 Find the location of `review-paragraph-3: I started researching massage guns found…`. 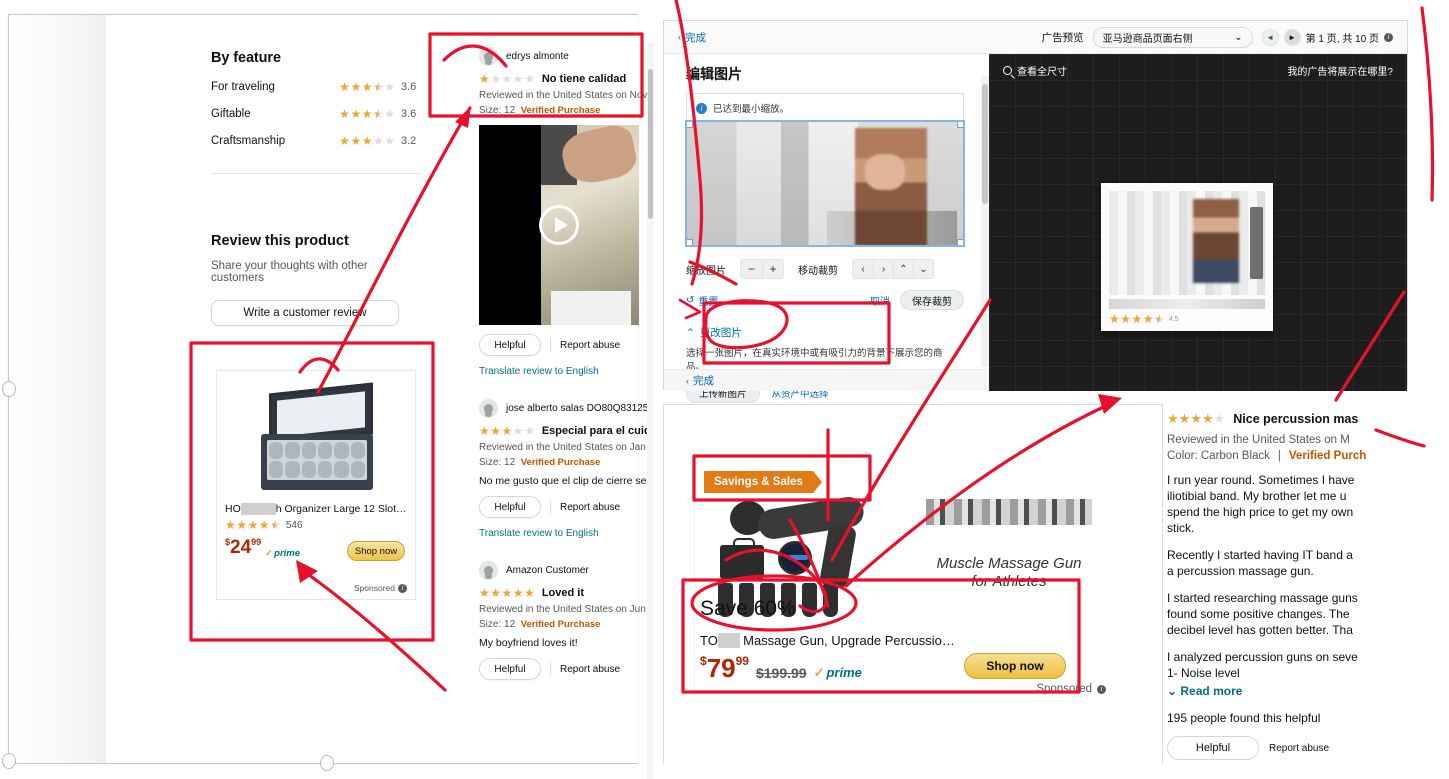

review-paragraph-3: I started researching massage guns found… is located at coordinates (1308, 615).